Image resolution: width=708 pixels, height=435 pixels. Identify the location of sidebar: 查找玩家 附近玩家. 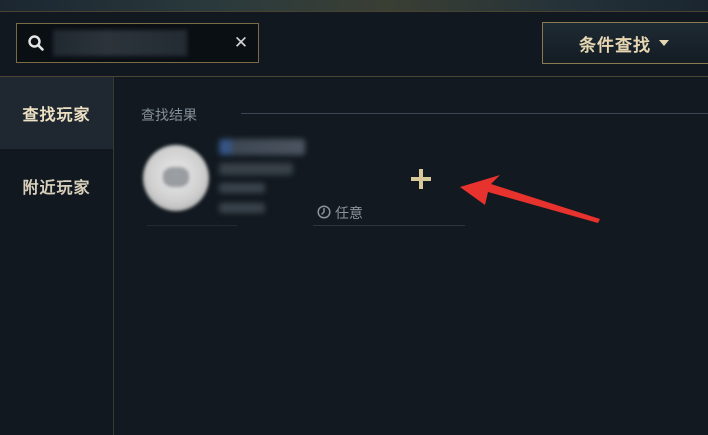
(57, 256).